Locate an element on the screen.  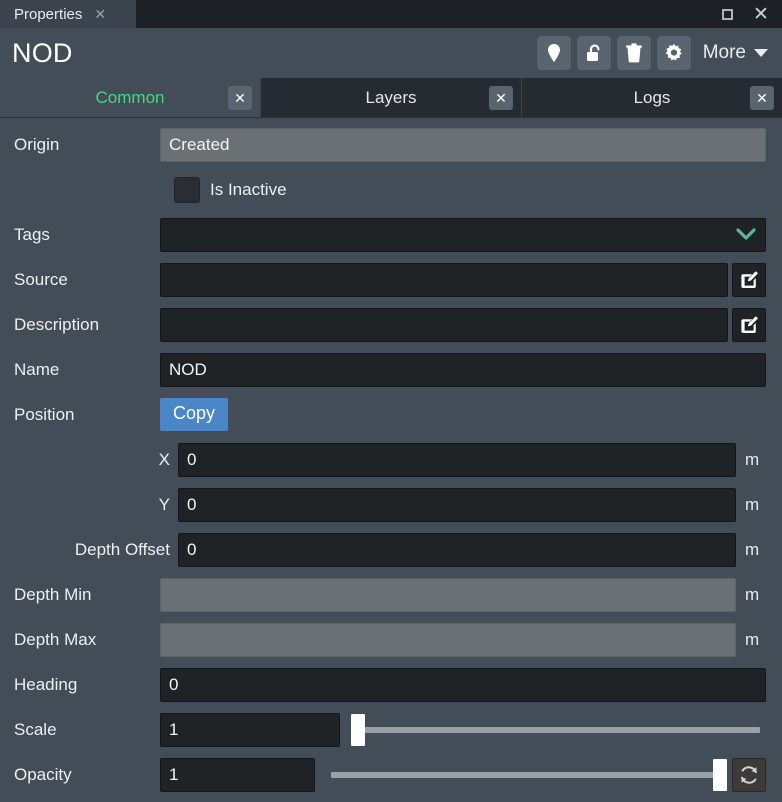
scale-slider-track is located at coordinates (558, 729).